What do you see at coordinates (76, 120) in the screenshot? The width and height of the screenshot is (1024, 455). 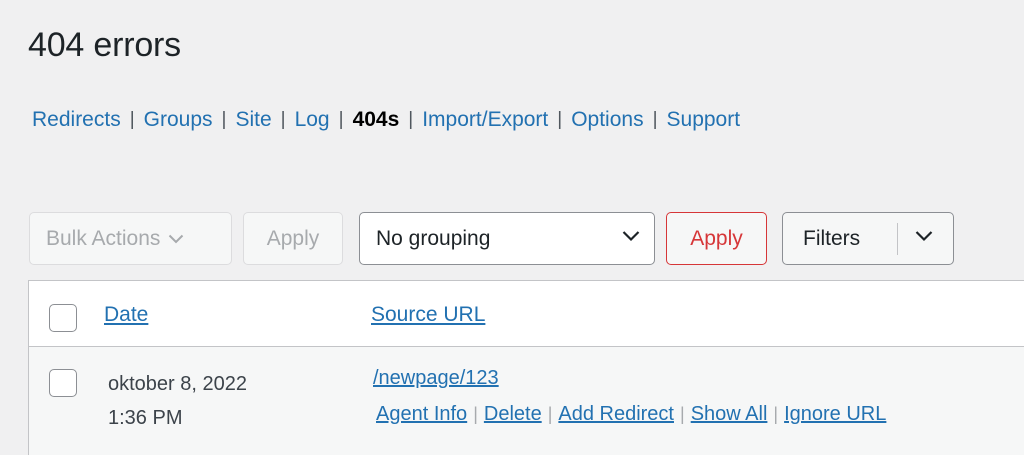 I see `nav-redirects: Redirects` at bounding box center [76, 120].